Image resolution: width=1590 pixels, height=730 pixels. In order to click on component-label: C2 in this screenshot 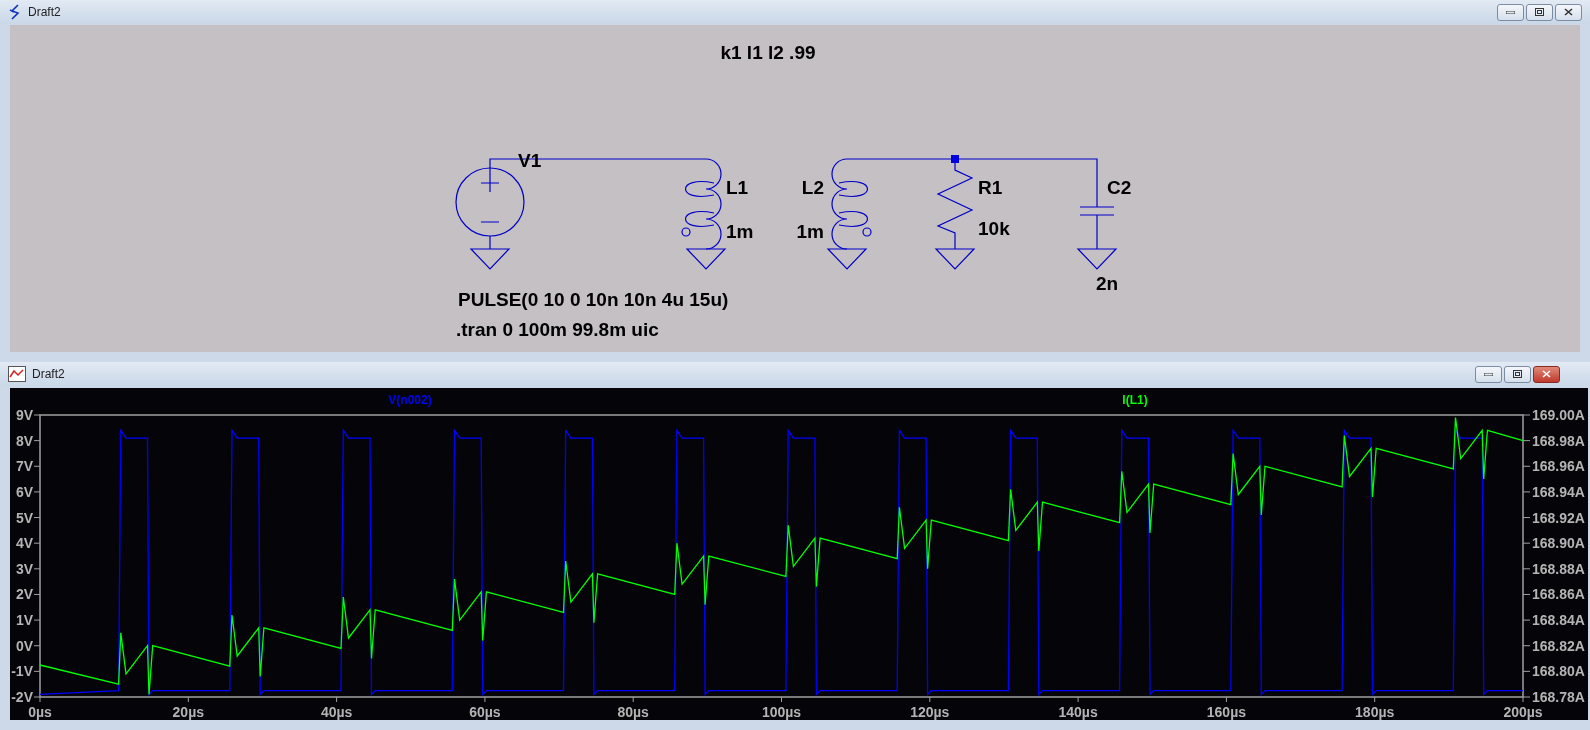, I will do `click(1119, 187)`.